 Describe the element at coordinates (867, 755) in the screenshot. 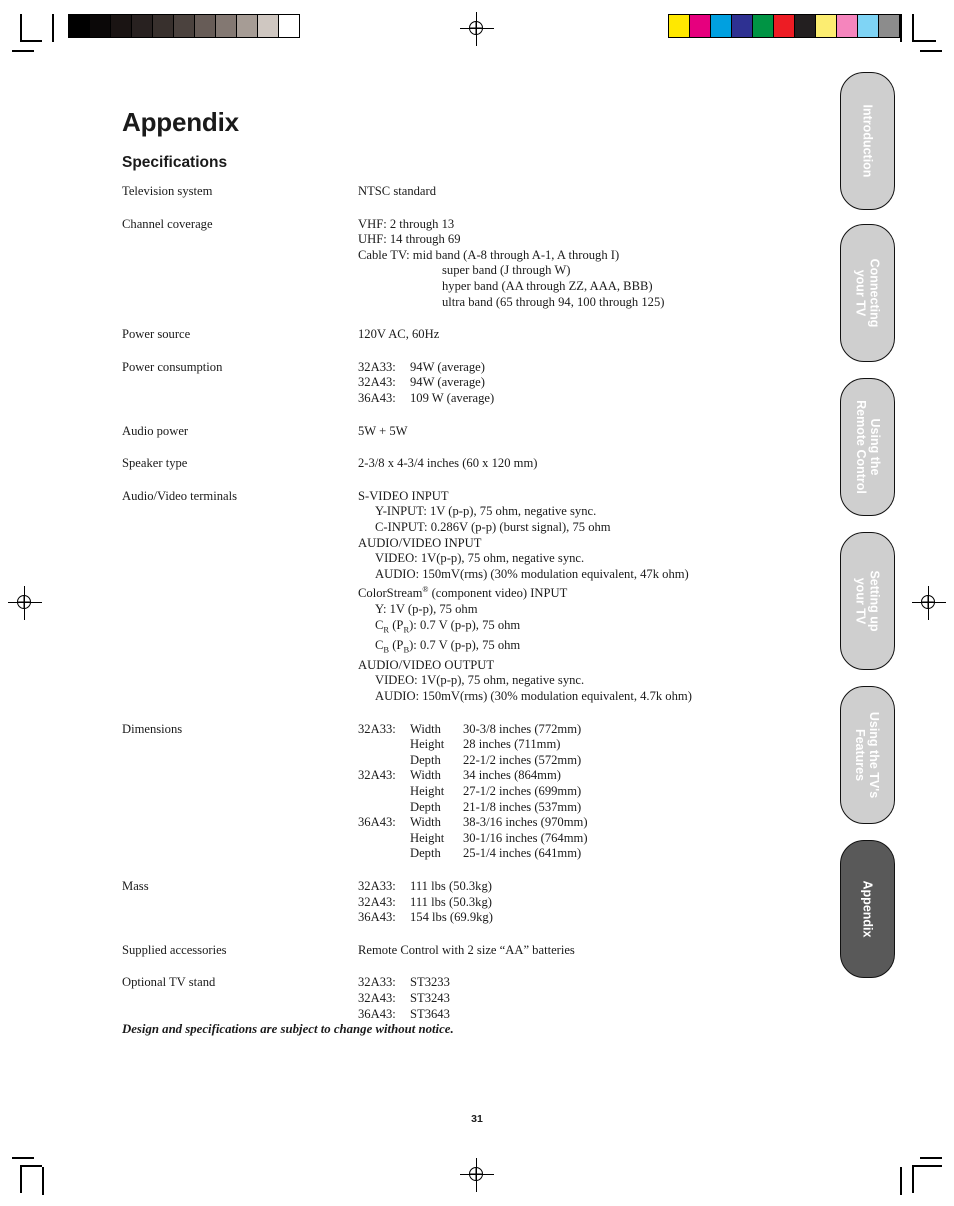

I see `side-tab-using-the-tv-s-features: Using the TV's Features` at that location.